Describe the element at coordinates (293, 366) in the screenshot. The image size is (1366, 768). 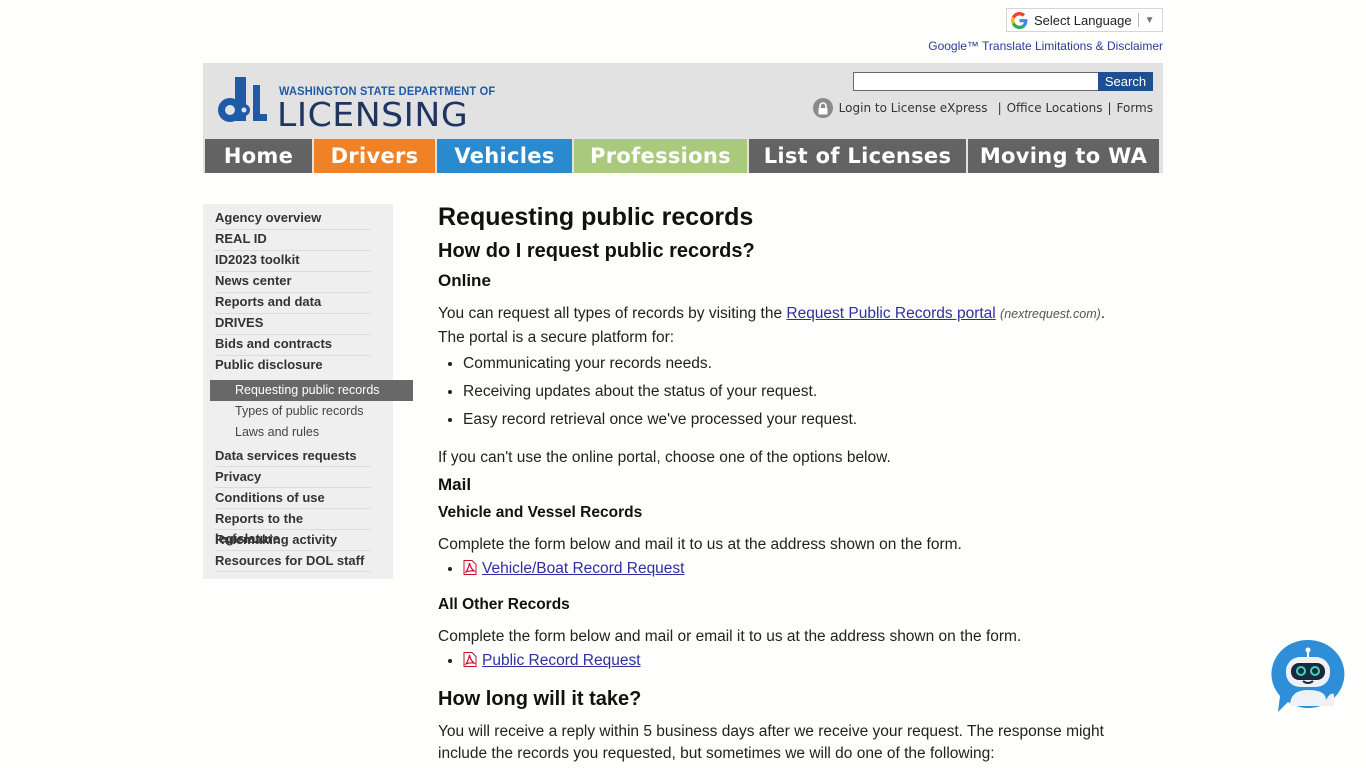
I see `sidebar-item-public-disclosure: Public disclosure` at that location.